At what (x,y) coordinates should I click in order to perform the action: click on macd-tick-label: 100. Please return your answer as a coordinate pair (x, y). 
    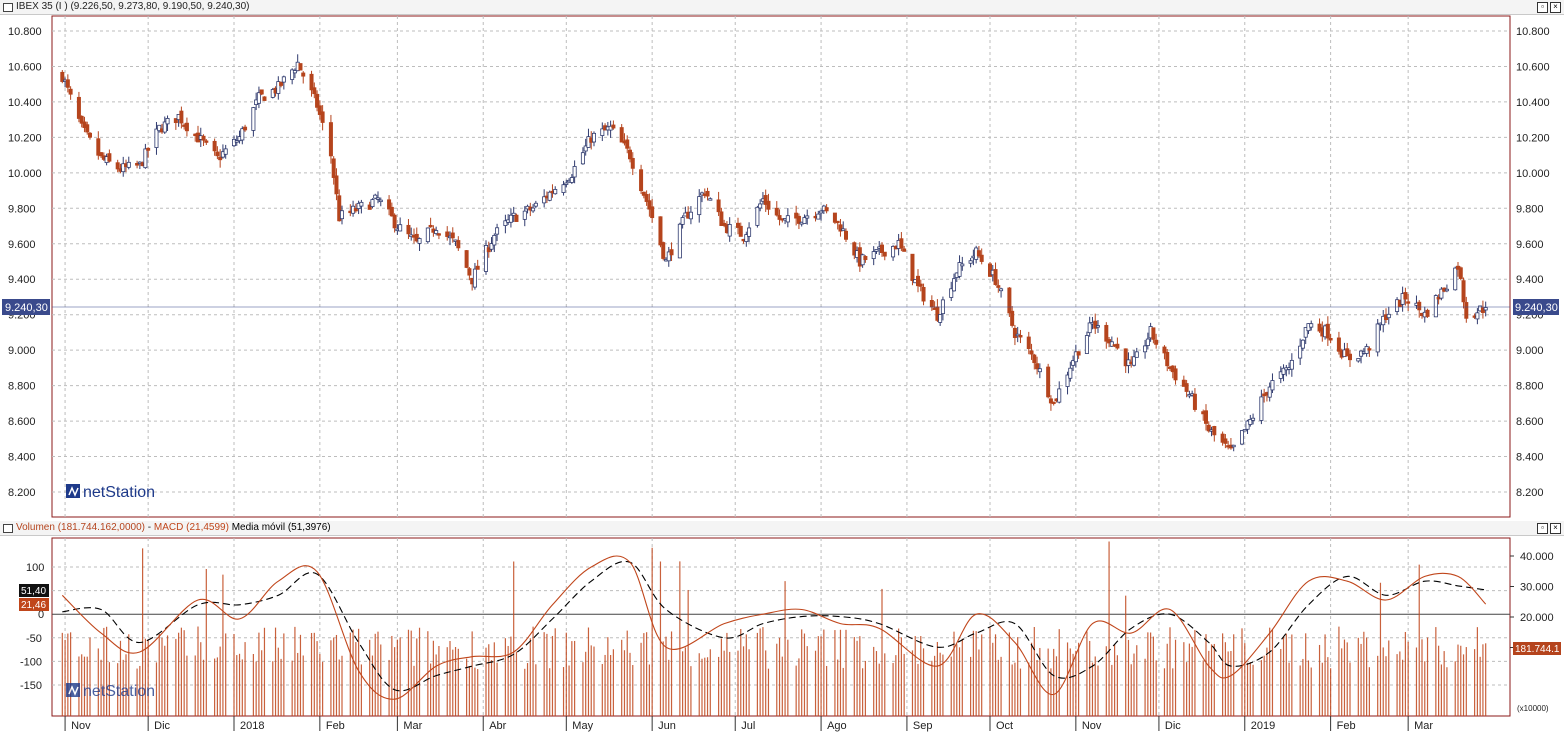
    Looking at the image, I should click on (35, 568).